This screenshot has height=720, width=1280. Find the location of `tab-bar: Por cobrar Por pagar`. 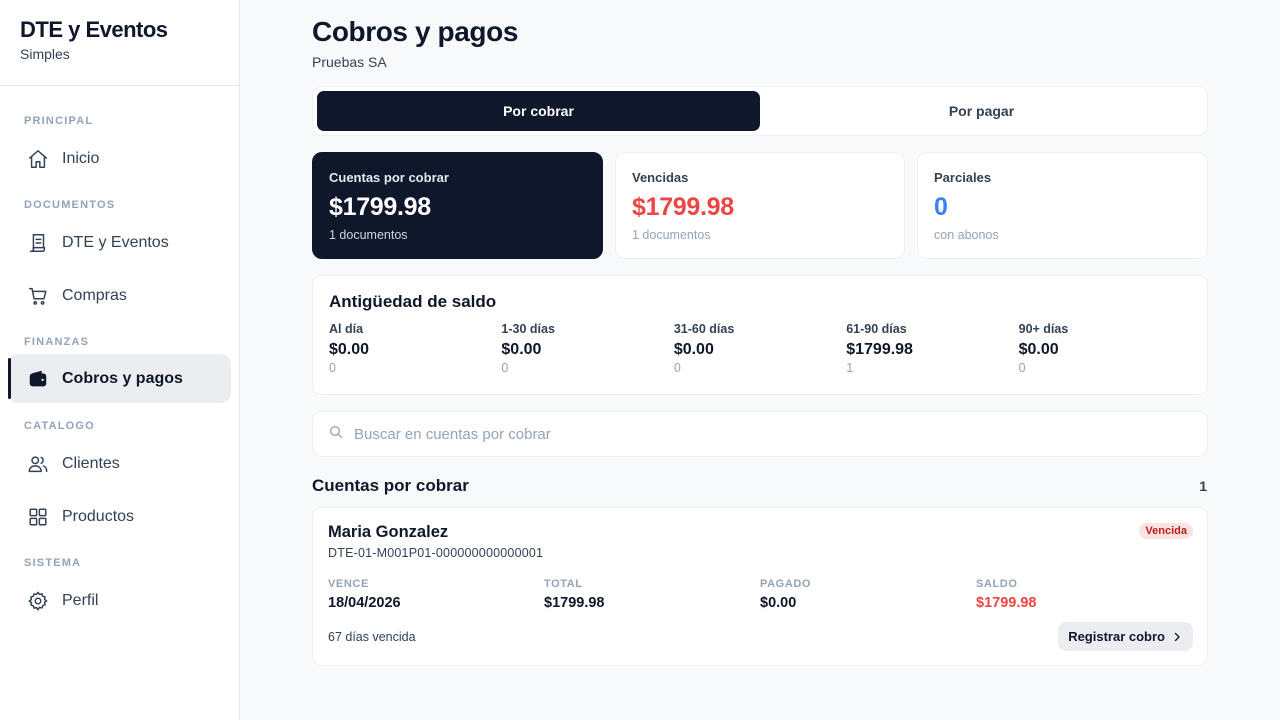

tab-bar: Por cobrar Por pagar is located at coordinates (760, 111).